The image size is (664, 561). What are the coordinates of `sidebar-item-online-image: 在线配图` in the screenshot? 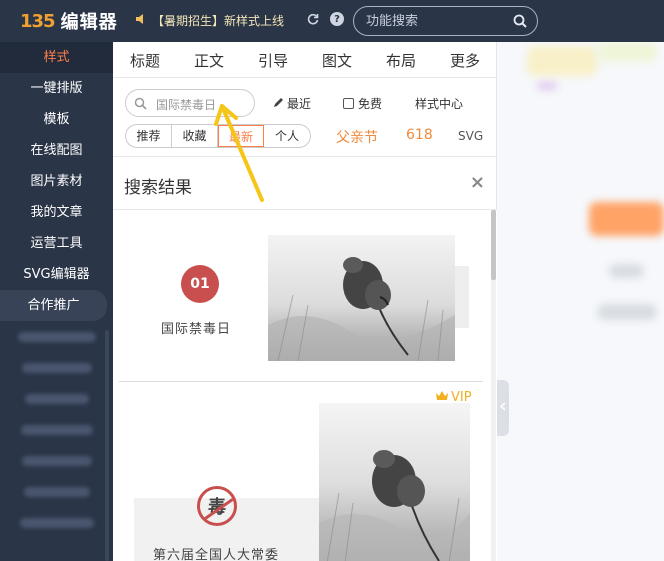 It's located at (56, 150).